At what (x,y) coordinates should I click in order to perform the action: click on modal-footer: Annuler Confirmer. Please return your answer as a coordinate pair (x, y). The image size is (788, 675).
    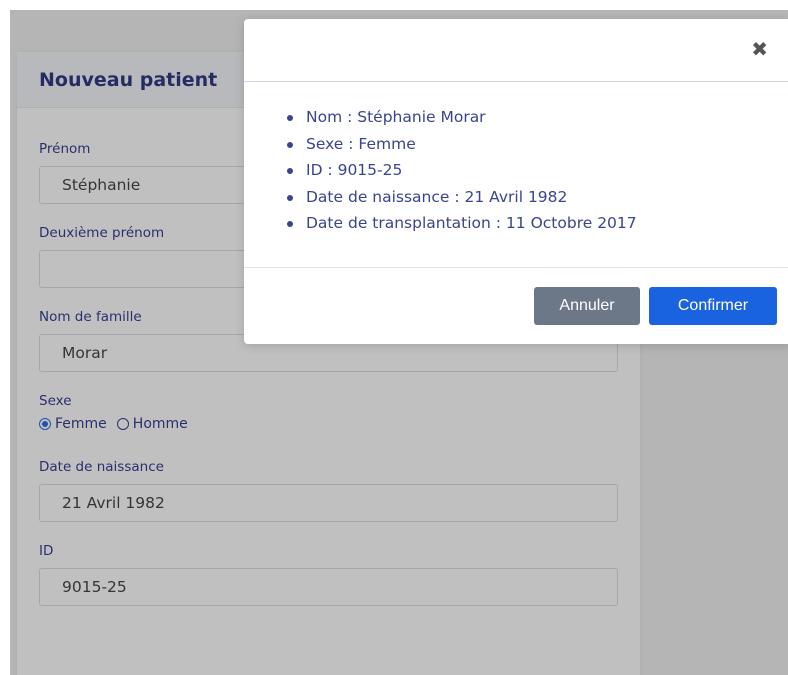
    Looking at the image, I should click on (516, 306).